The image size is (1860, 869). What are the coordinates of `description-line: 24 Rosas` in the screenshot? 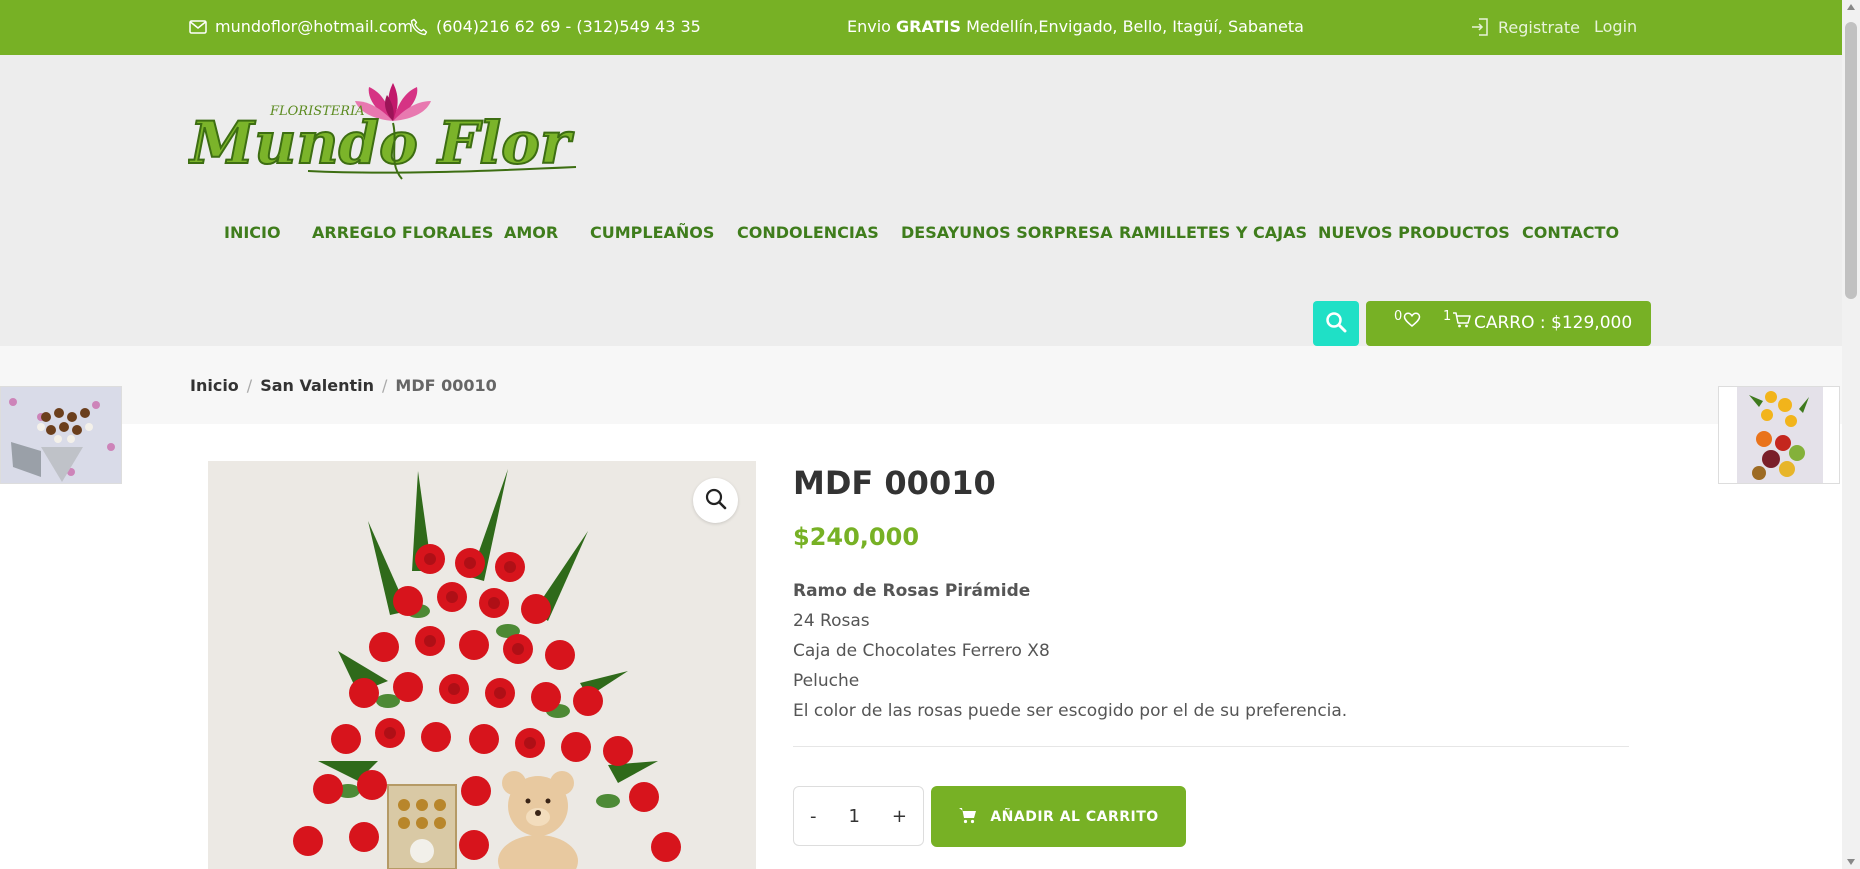 It's located at (831, 621).